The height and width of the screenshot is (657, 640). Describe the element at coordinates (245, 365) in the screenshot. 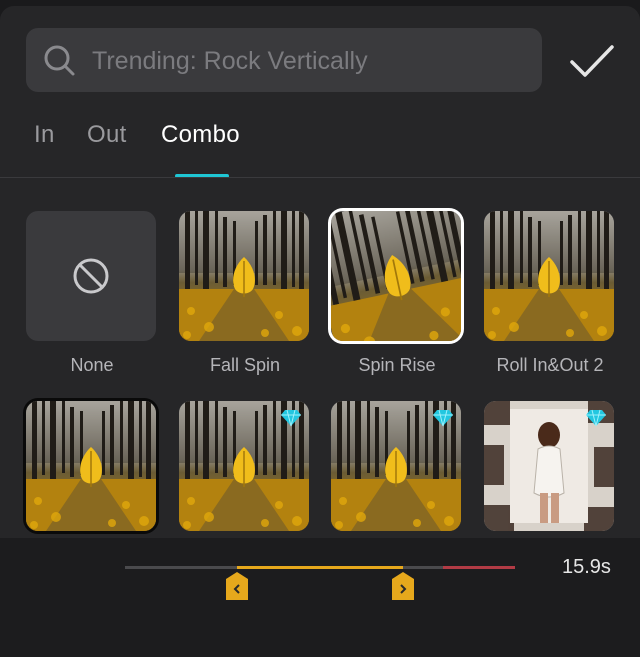

I see `animation-label: Fall Spin` at that location.